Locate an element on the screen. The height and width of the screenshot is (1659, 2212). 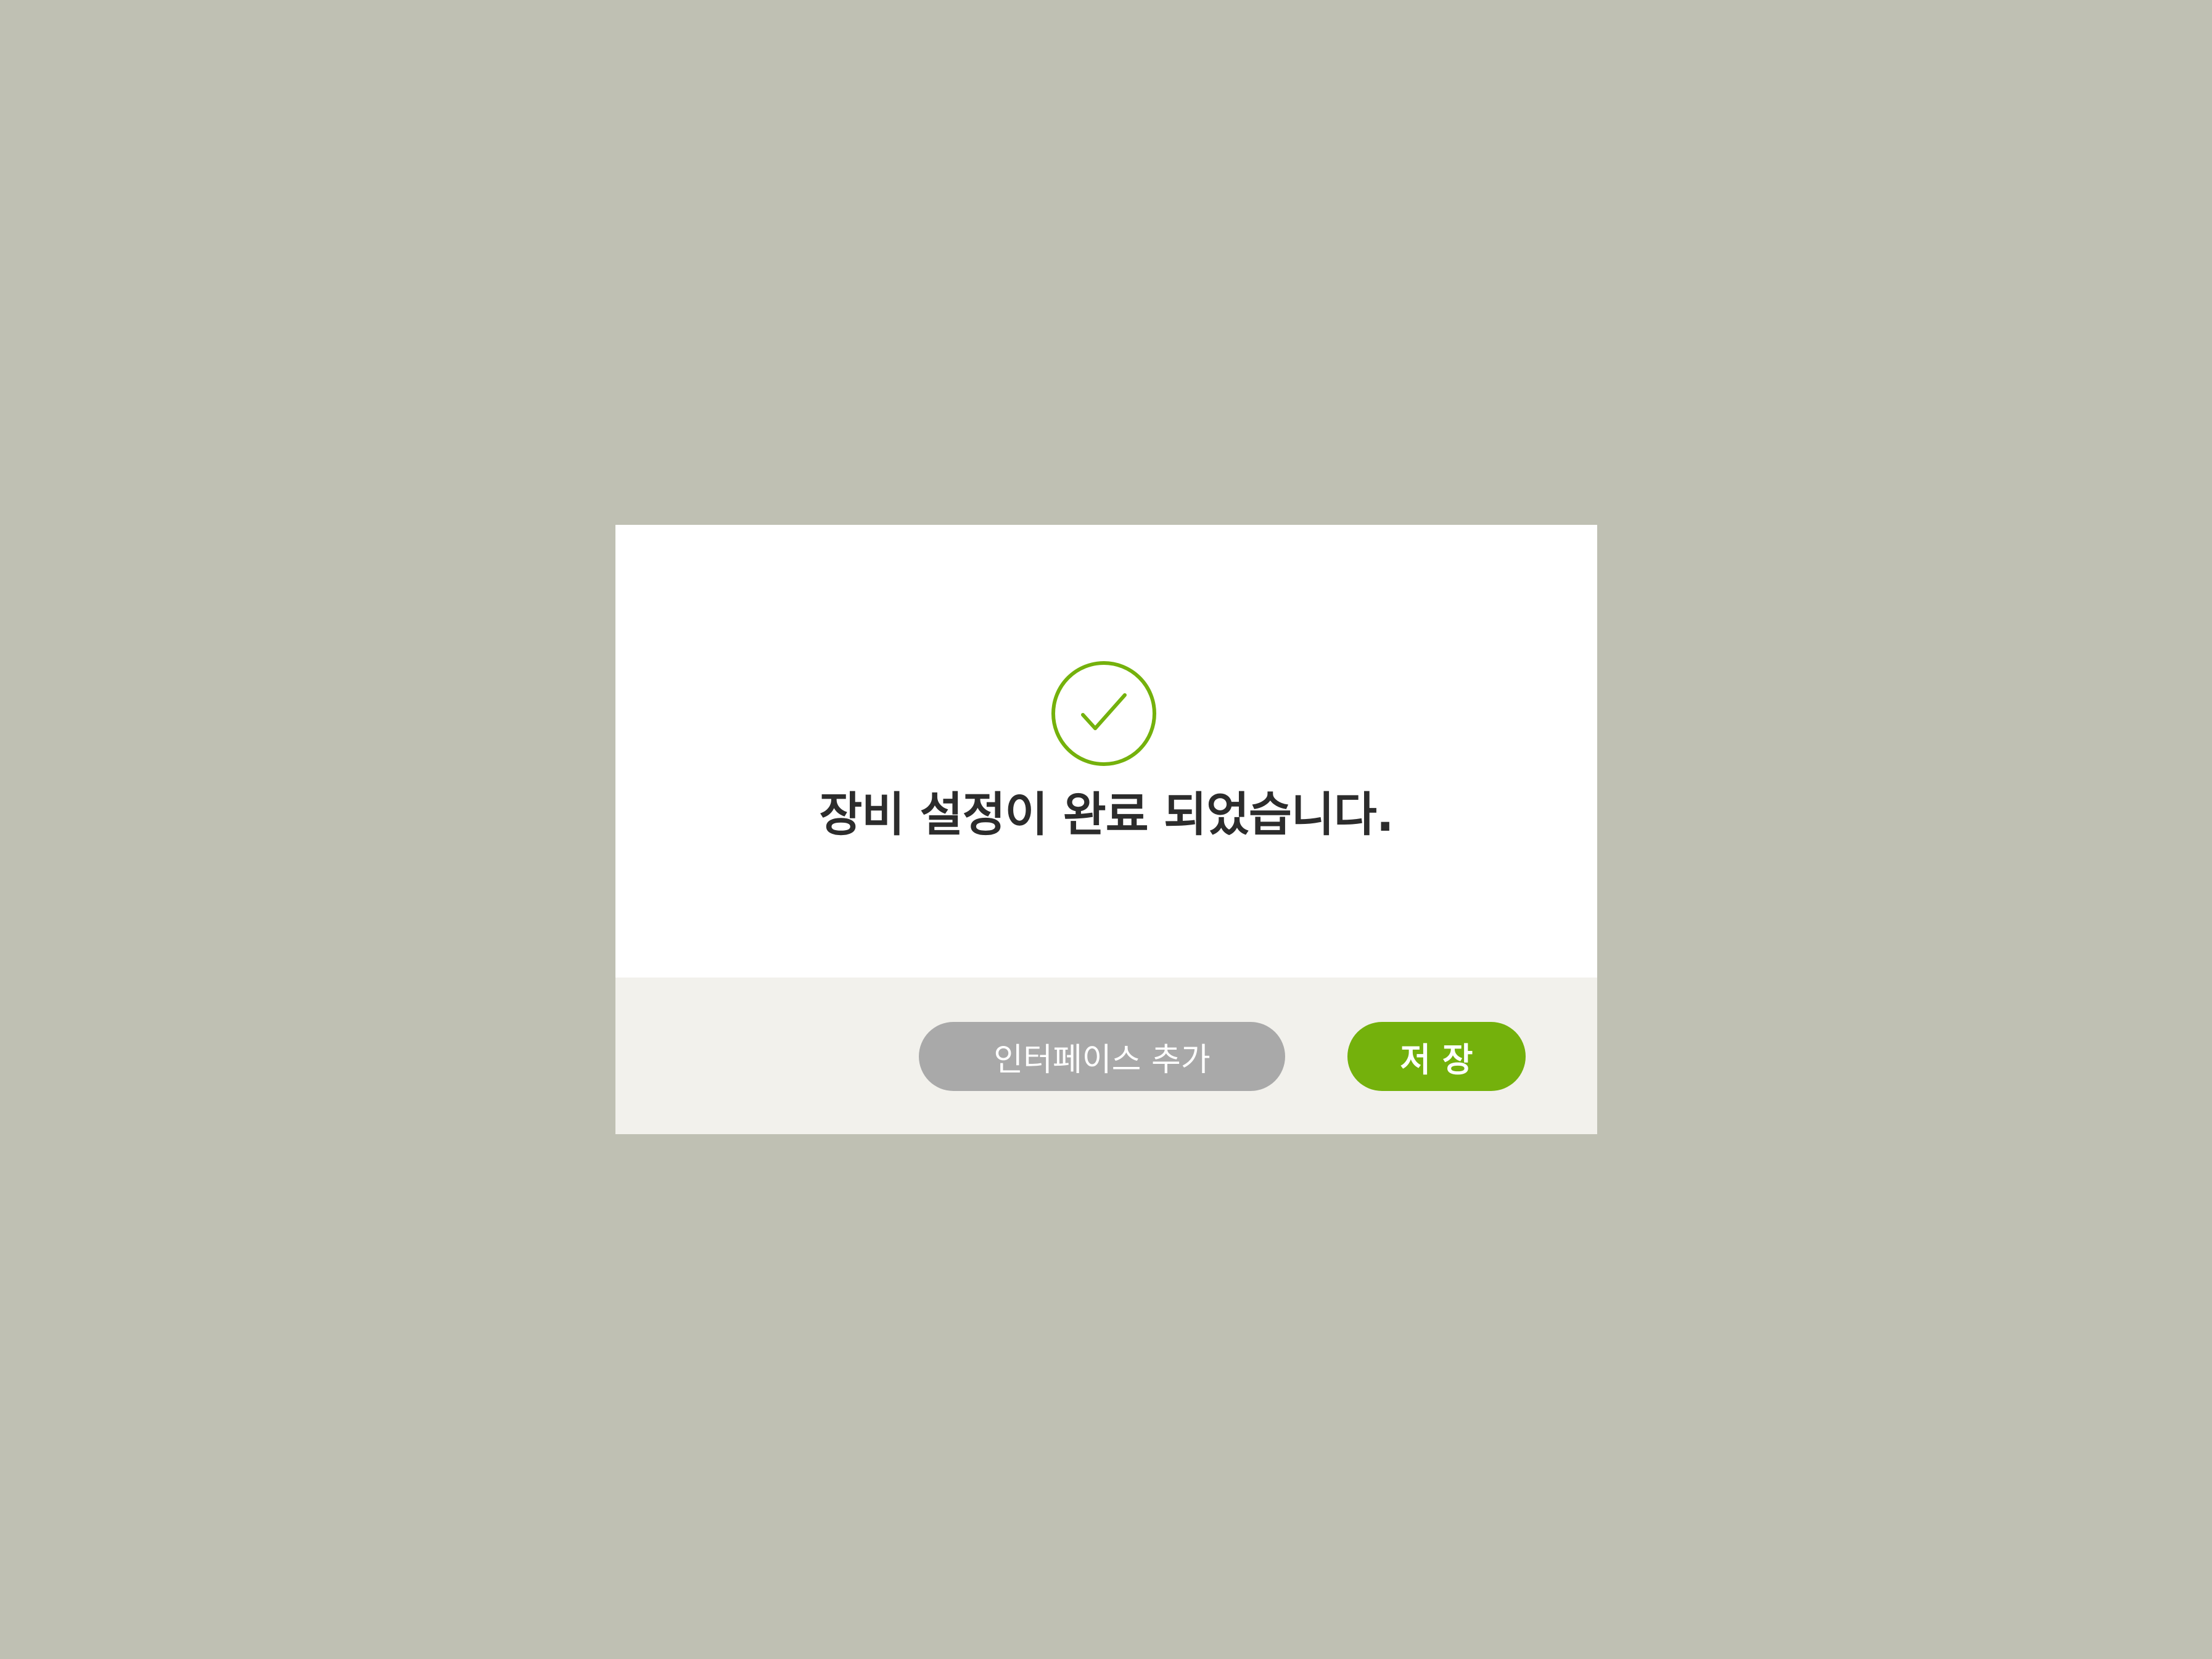
check-circle-icon is located at coordinates (1104, 714).